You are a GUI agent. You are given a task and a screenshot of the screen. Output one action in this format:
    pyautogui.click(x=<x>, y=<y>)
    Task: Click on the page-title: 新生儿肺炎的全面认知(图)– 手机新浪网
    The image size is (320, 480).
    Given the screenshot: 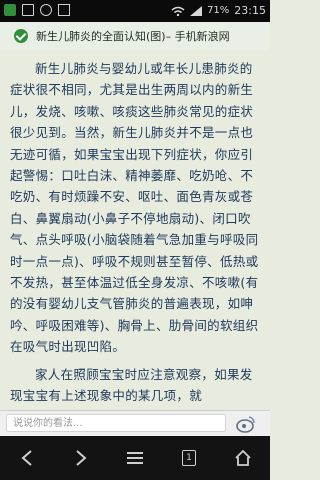 What is the action you would take?
    pyautogui.click(x=133, y=36)
    